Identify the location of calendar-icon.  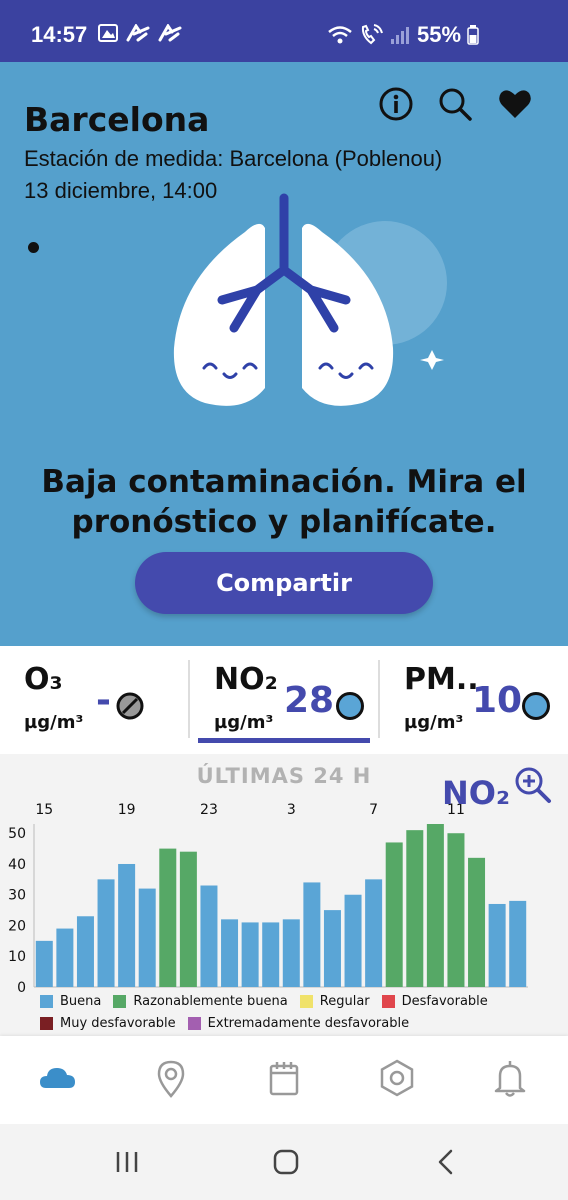
(284, 1078).